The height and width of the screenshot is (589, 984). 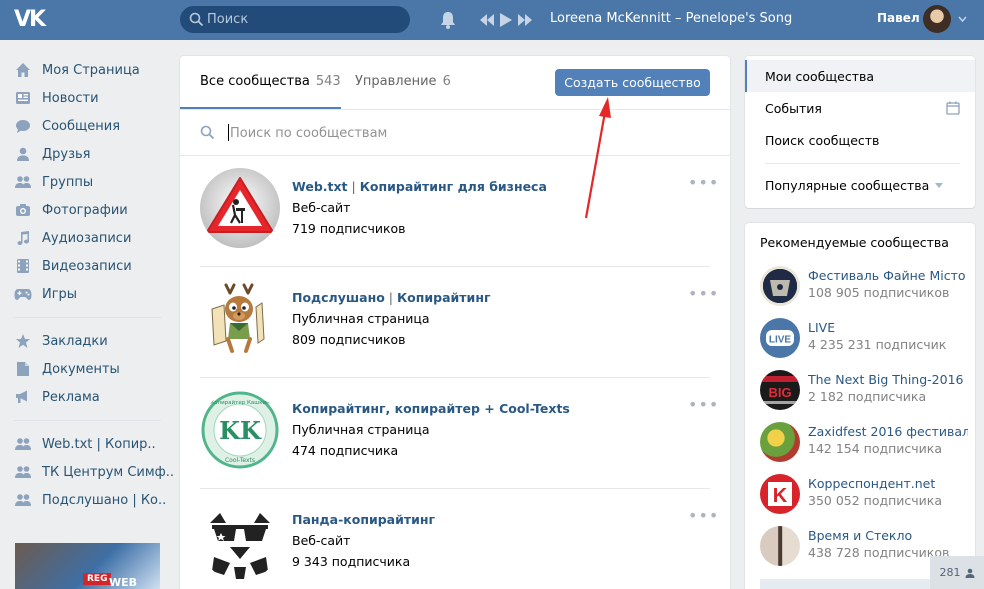 I want to click on play-icon, so click(x=506, y=20).